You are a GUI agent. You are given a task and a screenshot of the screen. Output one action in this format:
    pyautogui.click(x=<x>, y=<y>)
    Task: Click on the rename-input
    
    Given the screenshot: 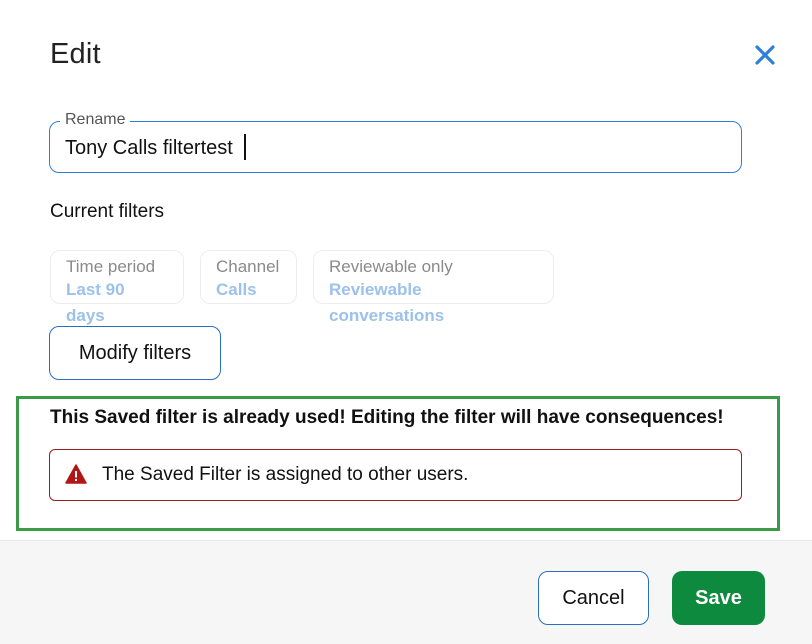 What is the action you would take?
    pyautogui.click(x=395, y=148)
    